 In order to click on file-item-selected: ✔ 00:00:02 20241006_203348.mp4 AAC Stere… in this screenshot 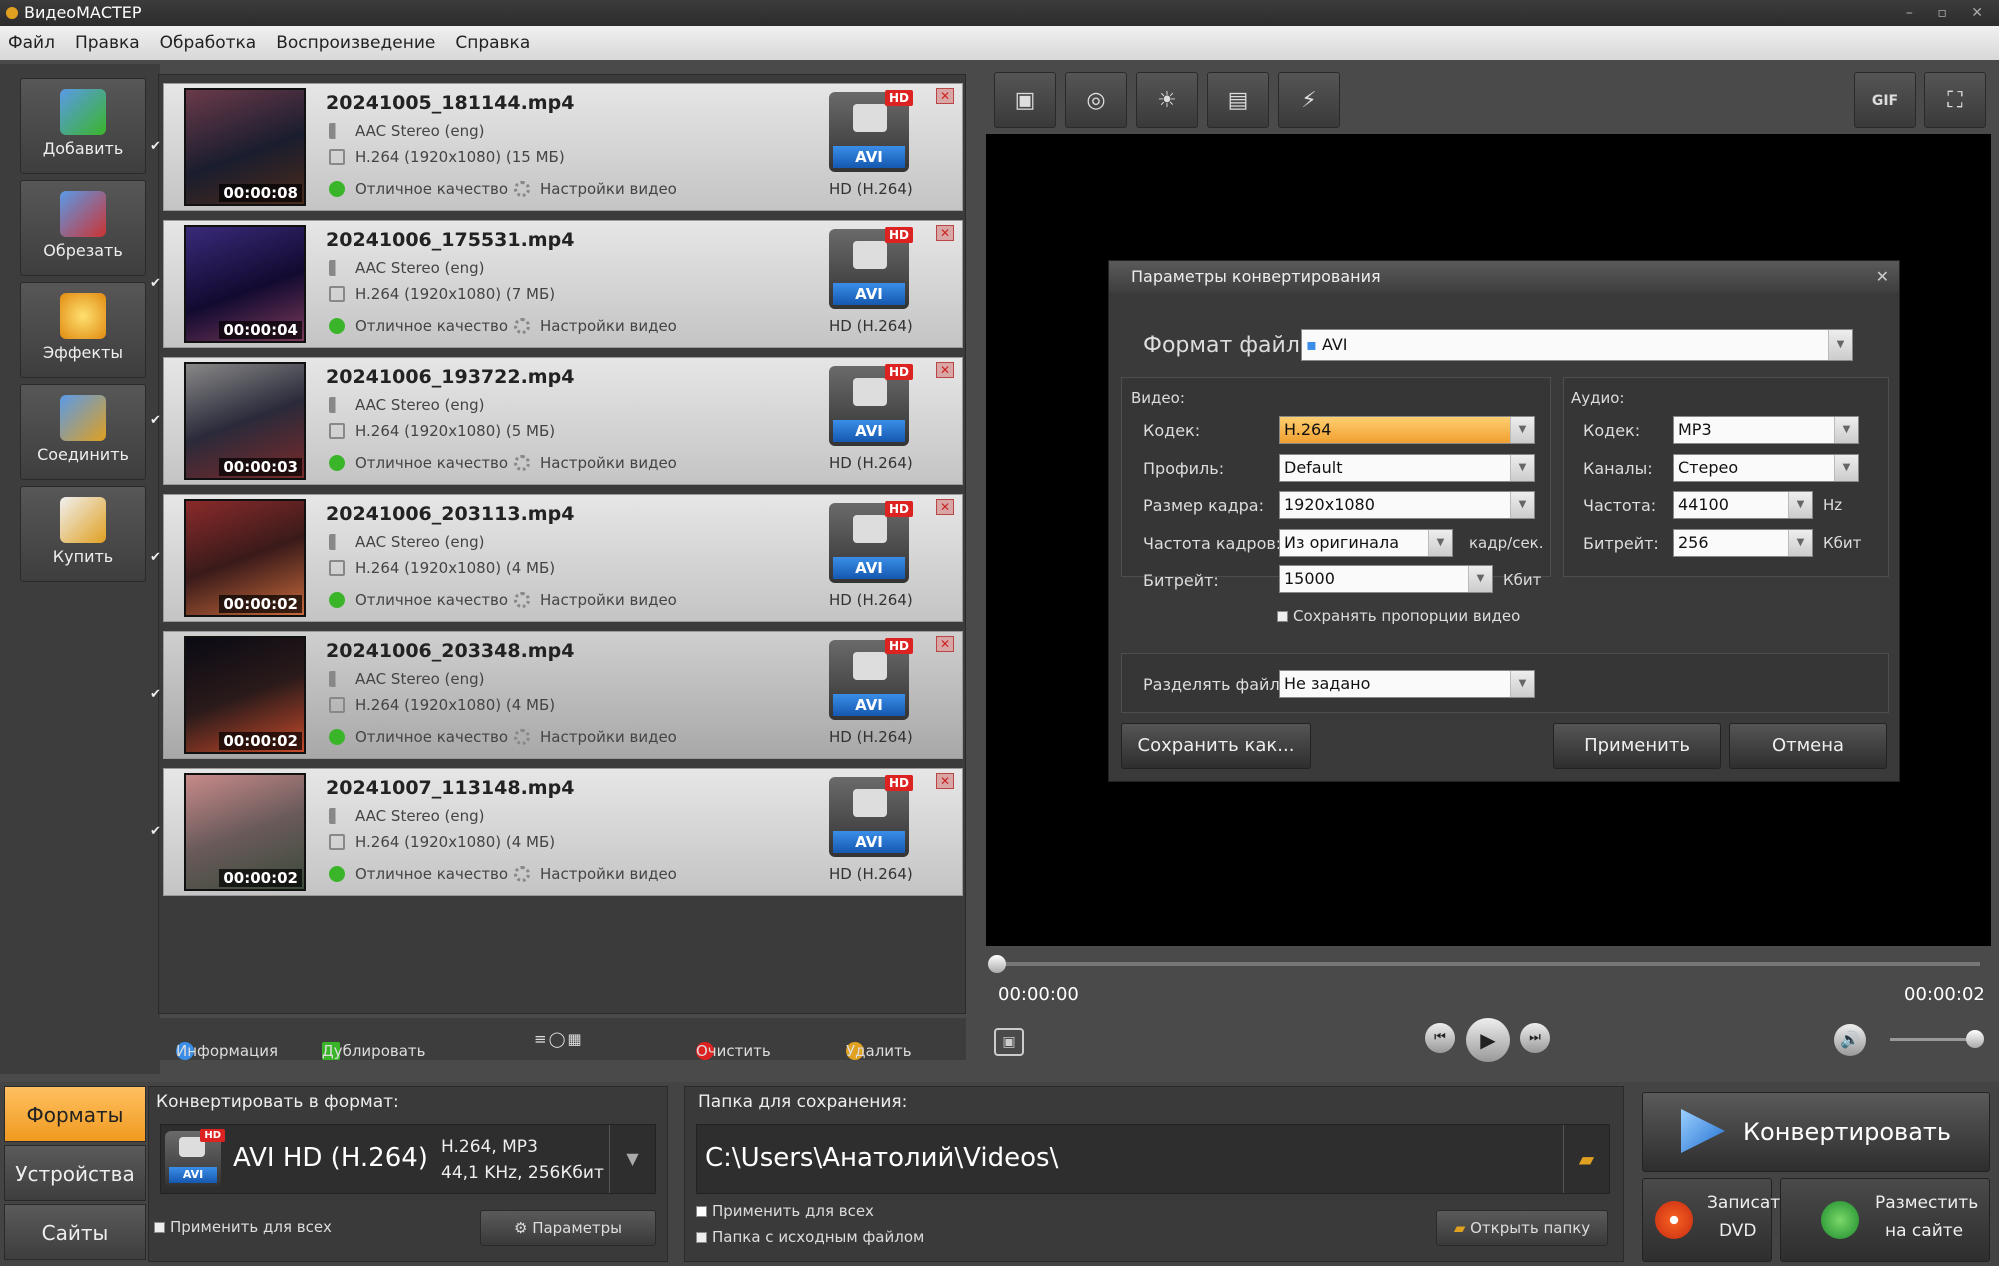, I will do `click(556, 695)`.